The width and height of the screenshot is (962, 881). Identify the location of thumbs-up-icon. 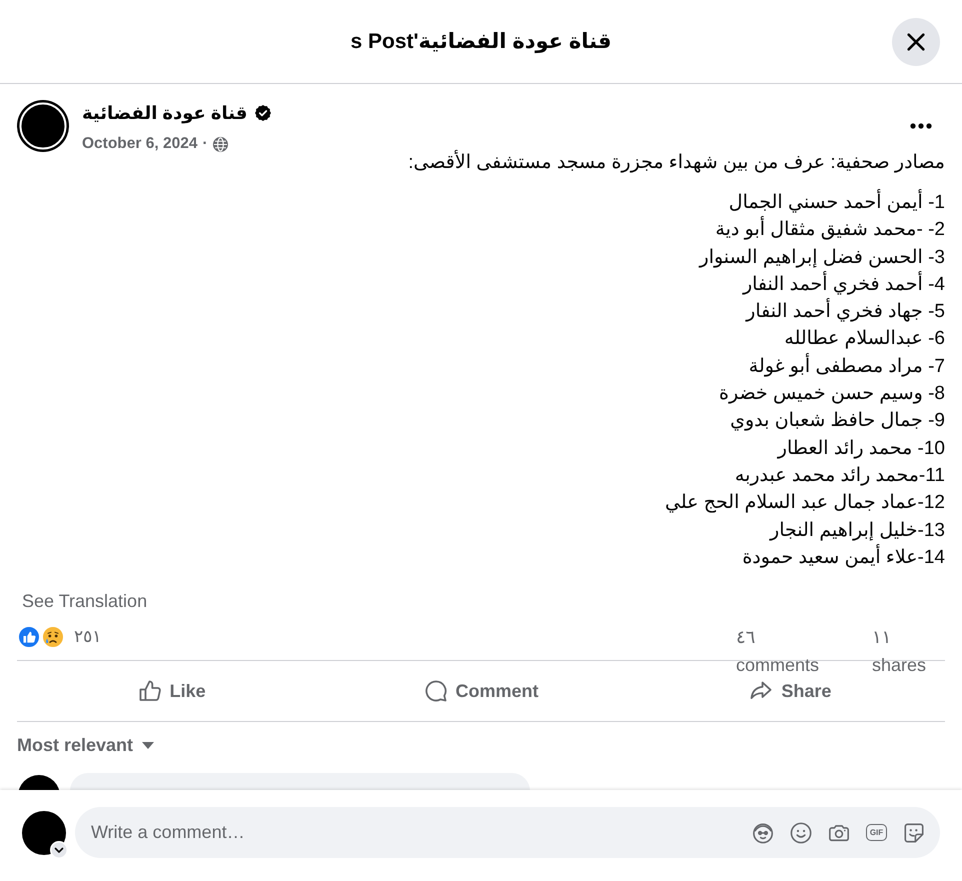
(150, 691).